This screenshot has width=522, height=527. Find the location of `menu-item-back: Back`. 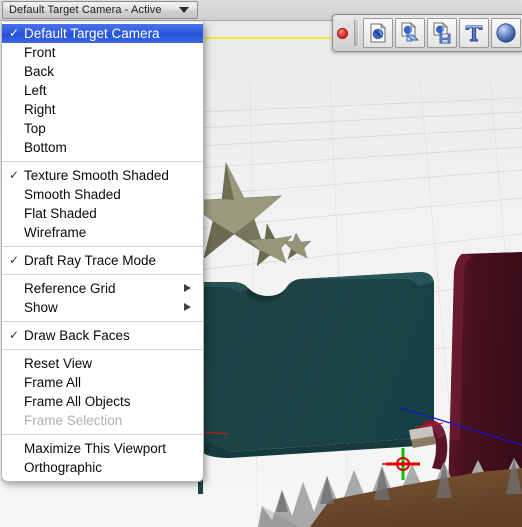

menu-item-back: Back is located at coordinates (102, 71).